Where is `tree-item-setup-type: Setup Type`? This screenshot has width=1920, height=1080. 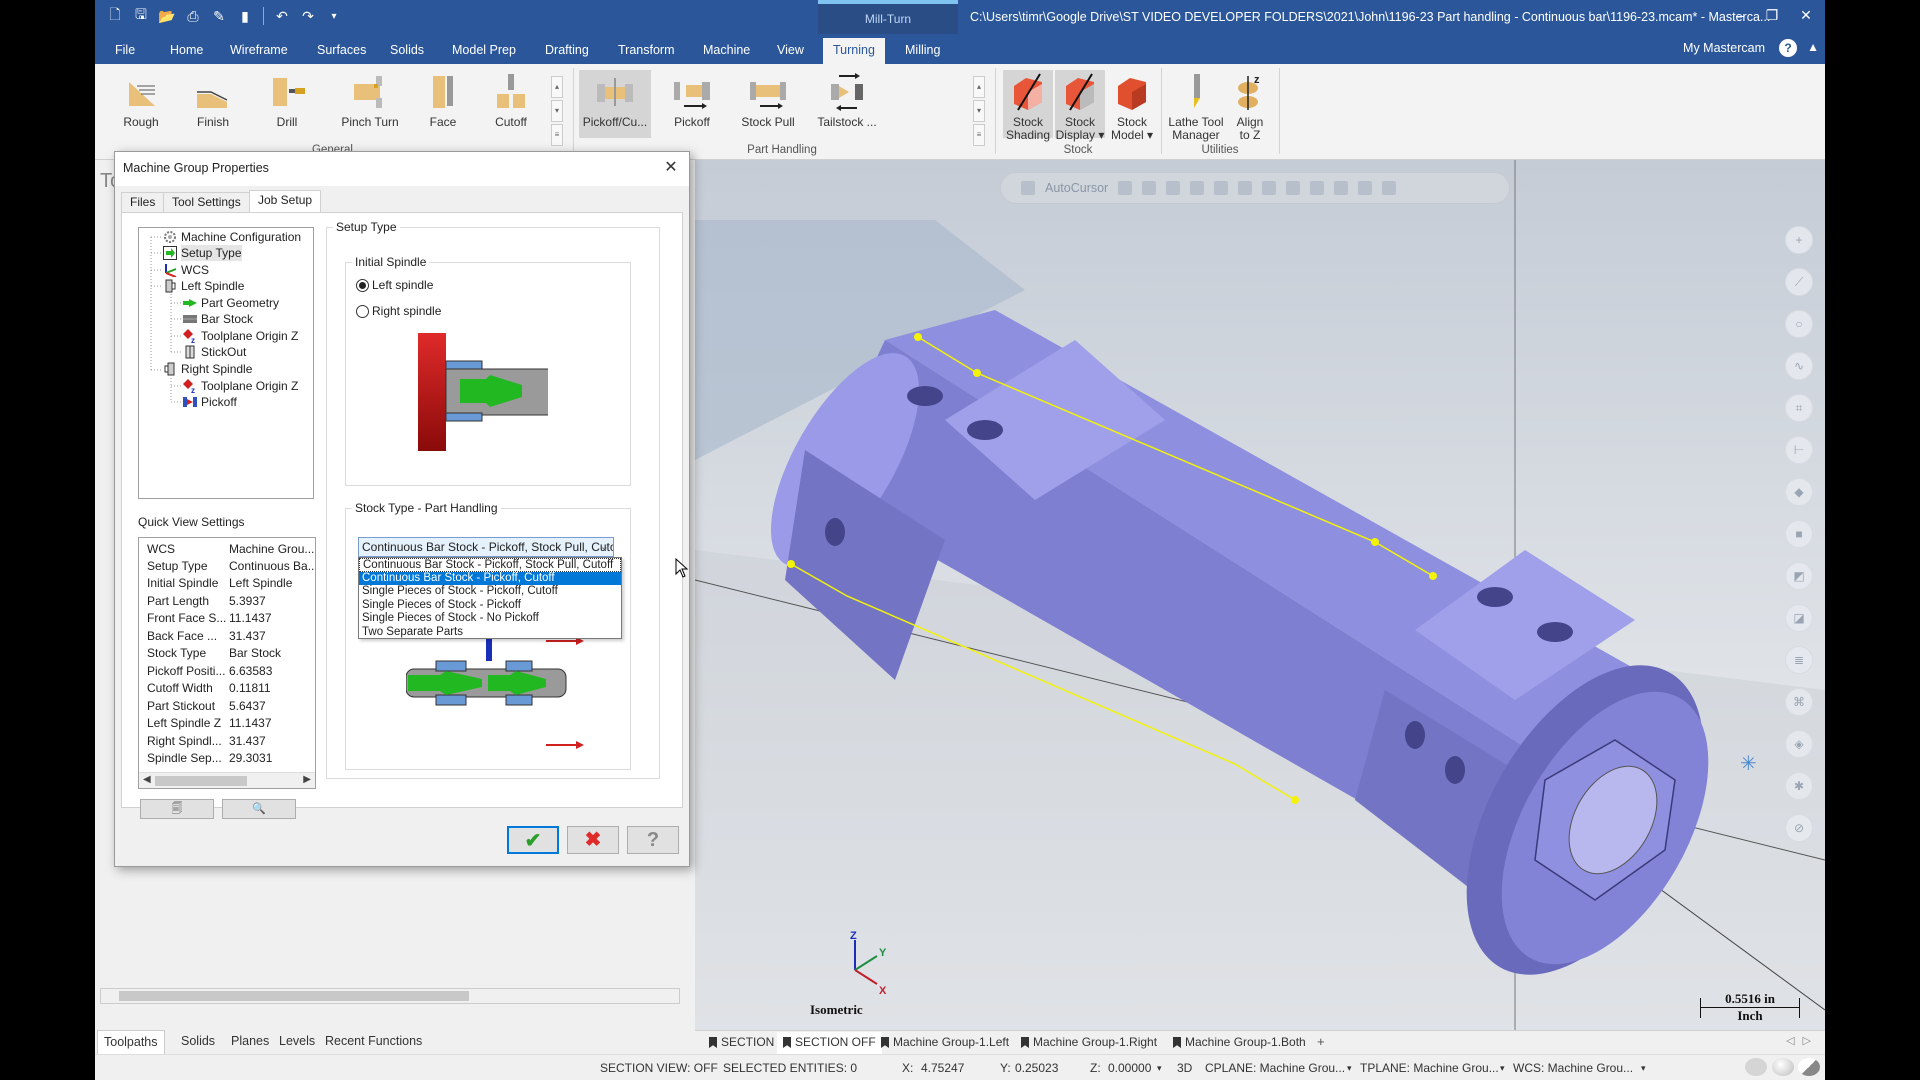
tree-item-setup-type: Setup Type is located at coordinates (202, 253).